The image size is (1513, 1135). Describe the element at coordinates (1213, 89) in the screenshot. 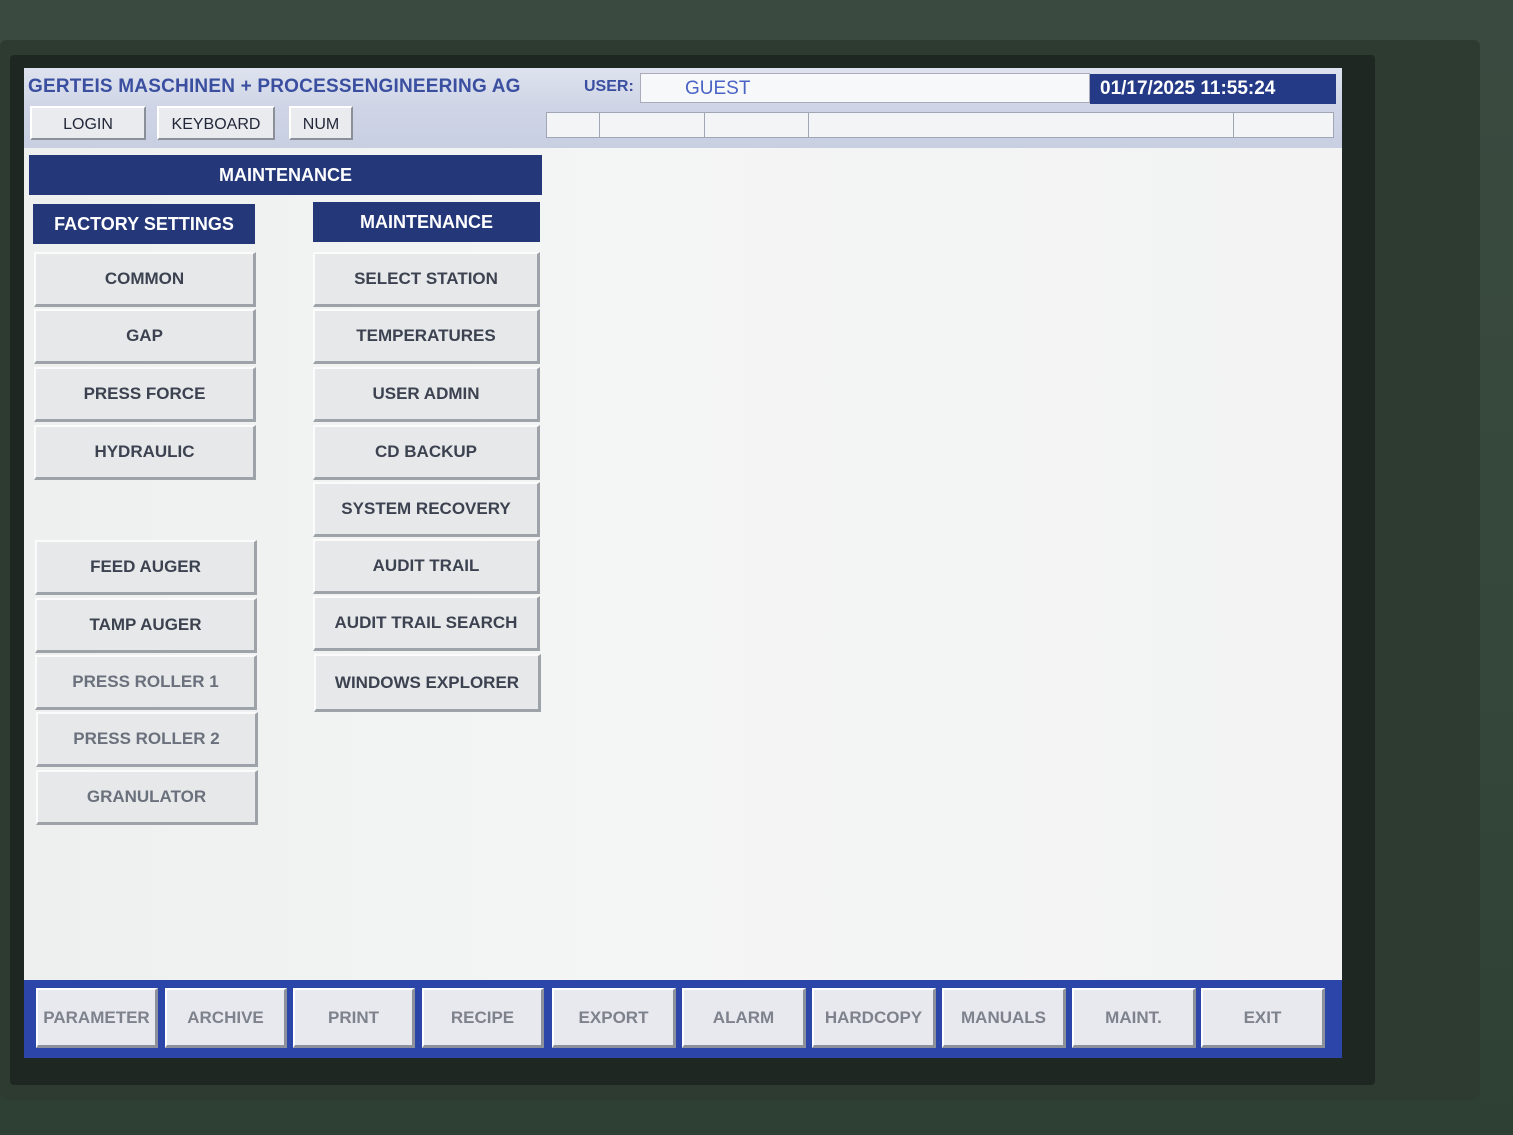

I see `datetime-display: 01/17/2025 11:55:24` at that location.